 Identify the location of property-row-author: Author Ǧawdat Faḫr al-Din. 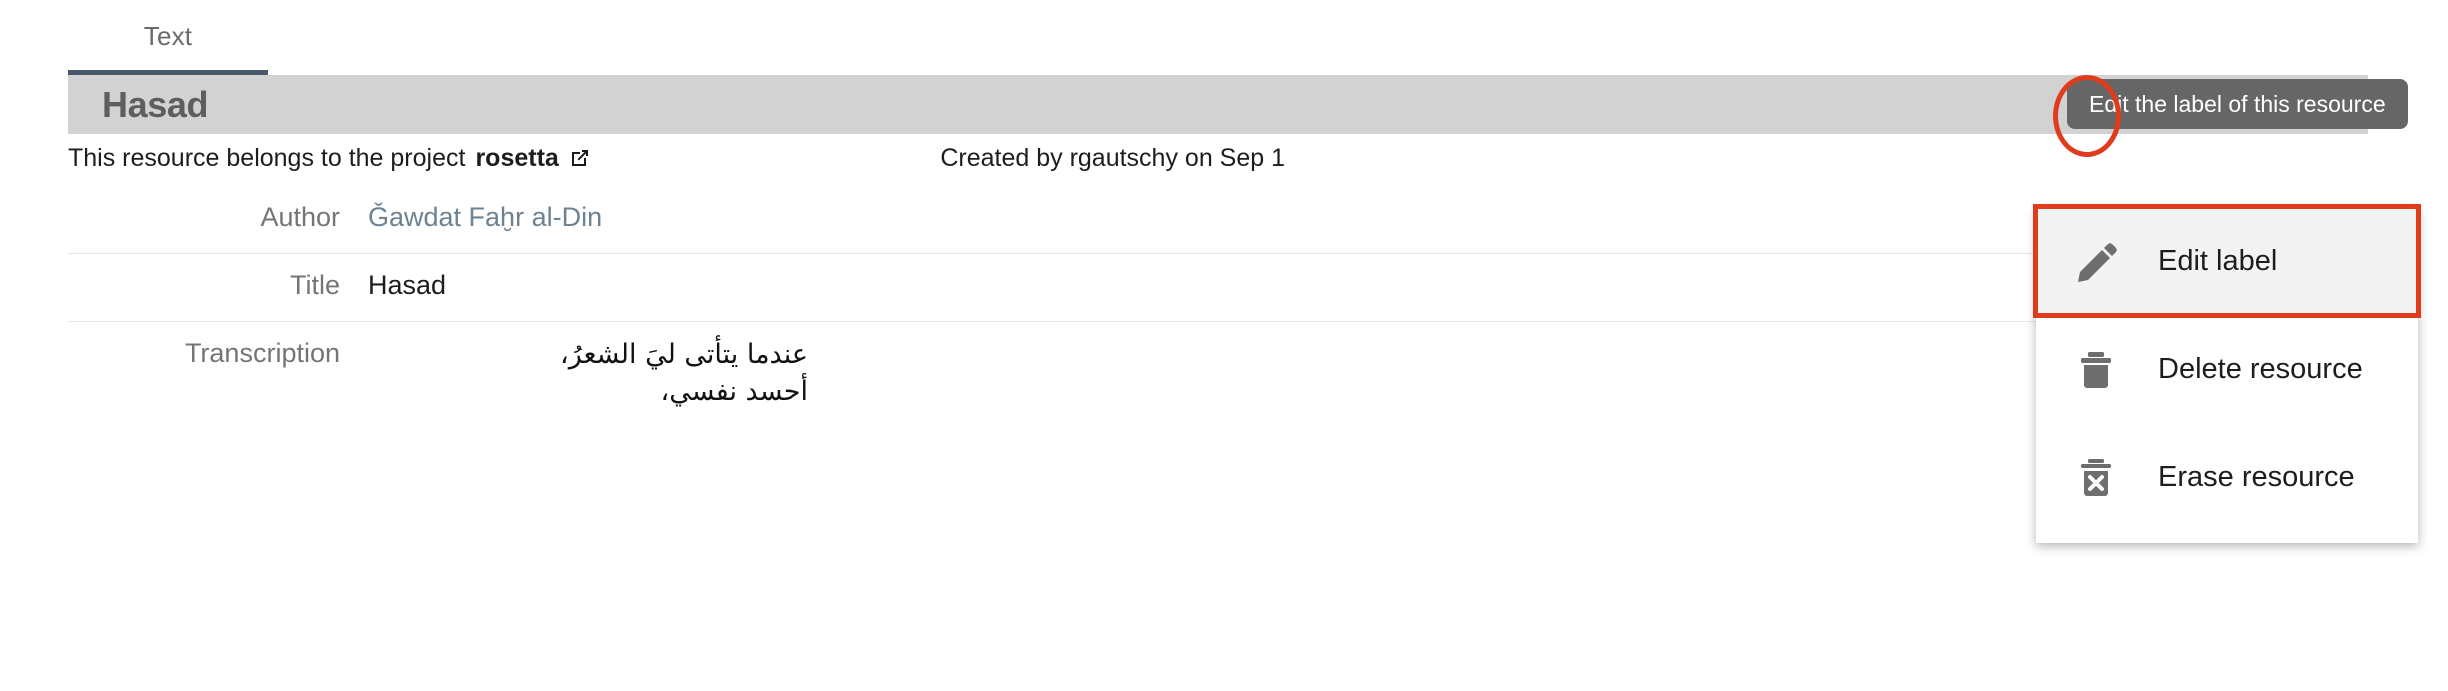
(1218, 220).